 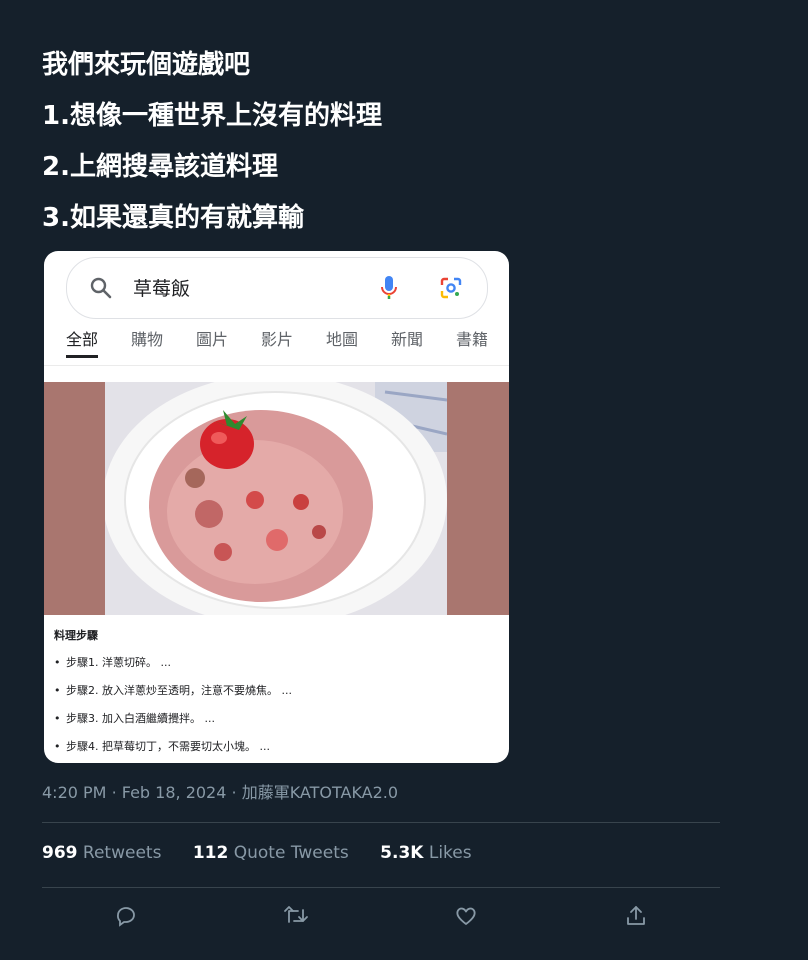 What do you see at coordinates (407, 342) in the screenshot?
I see `tab-news: 新聞` at bounding box center [407, 342].